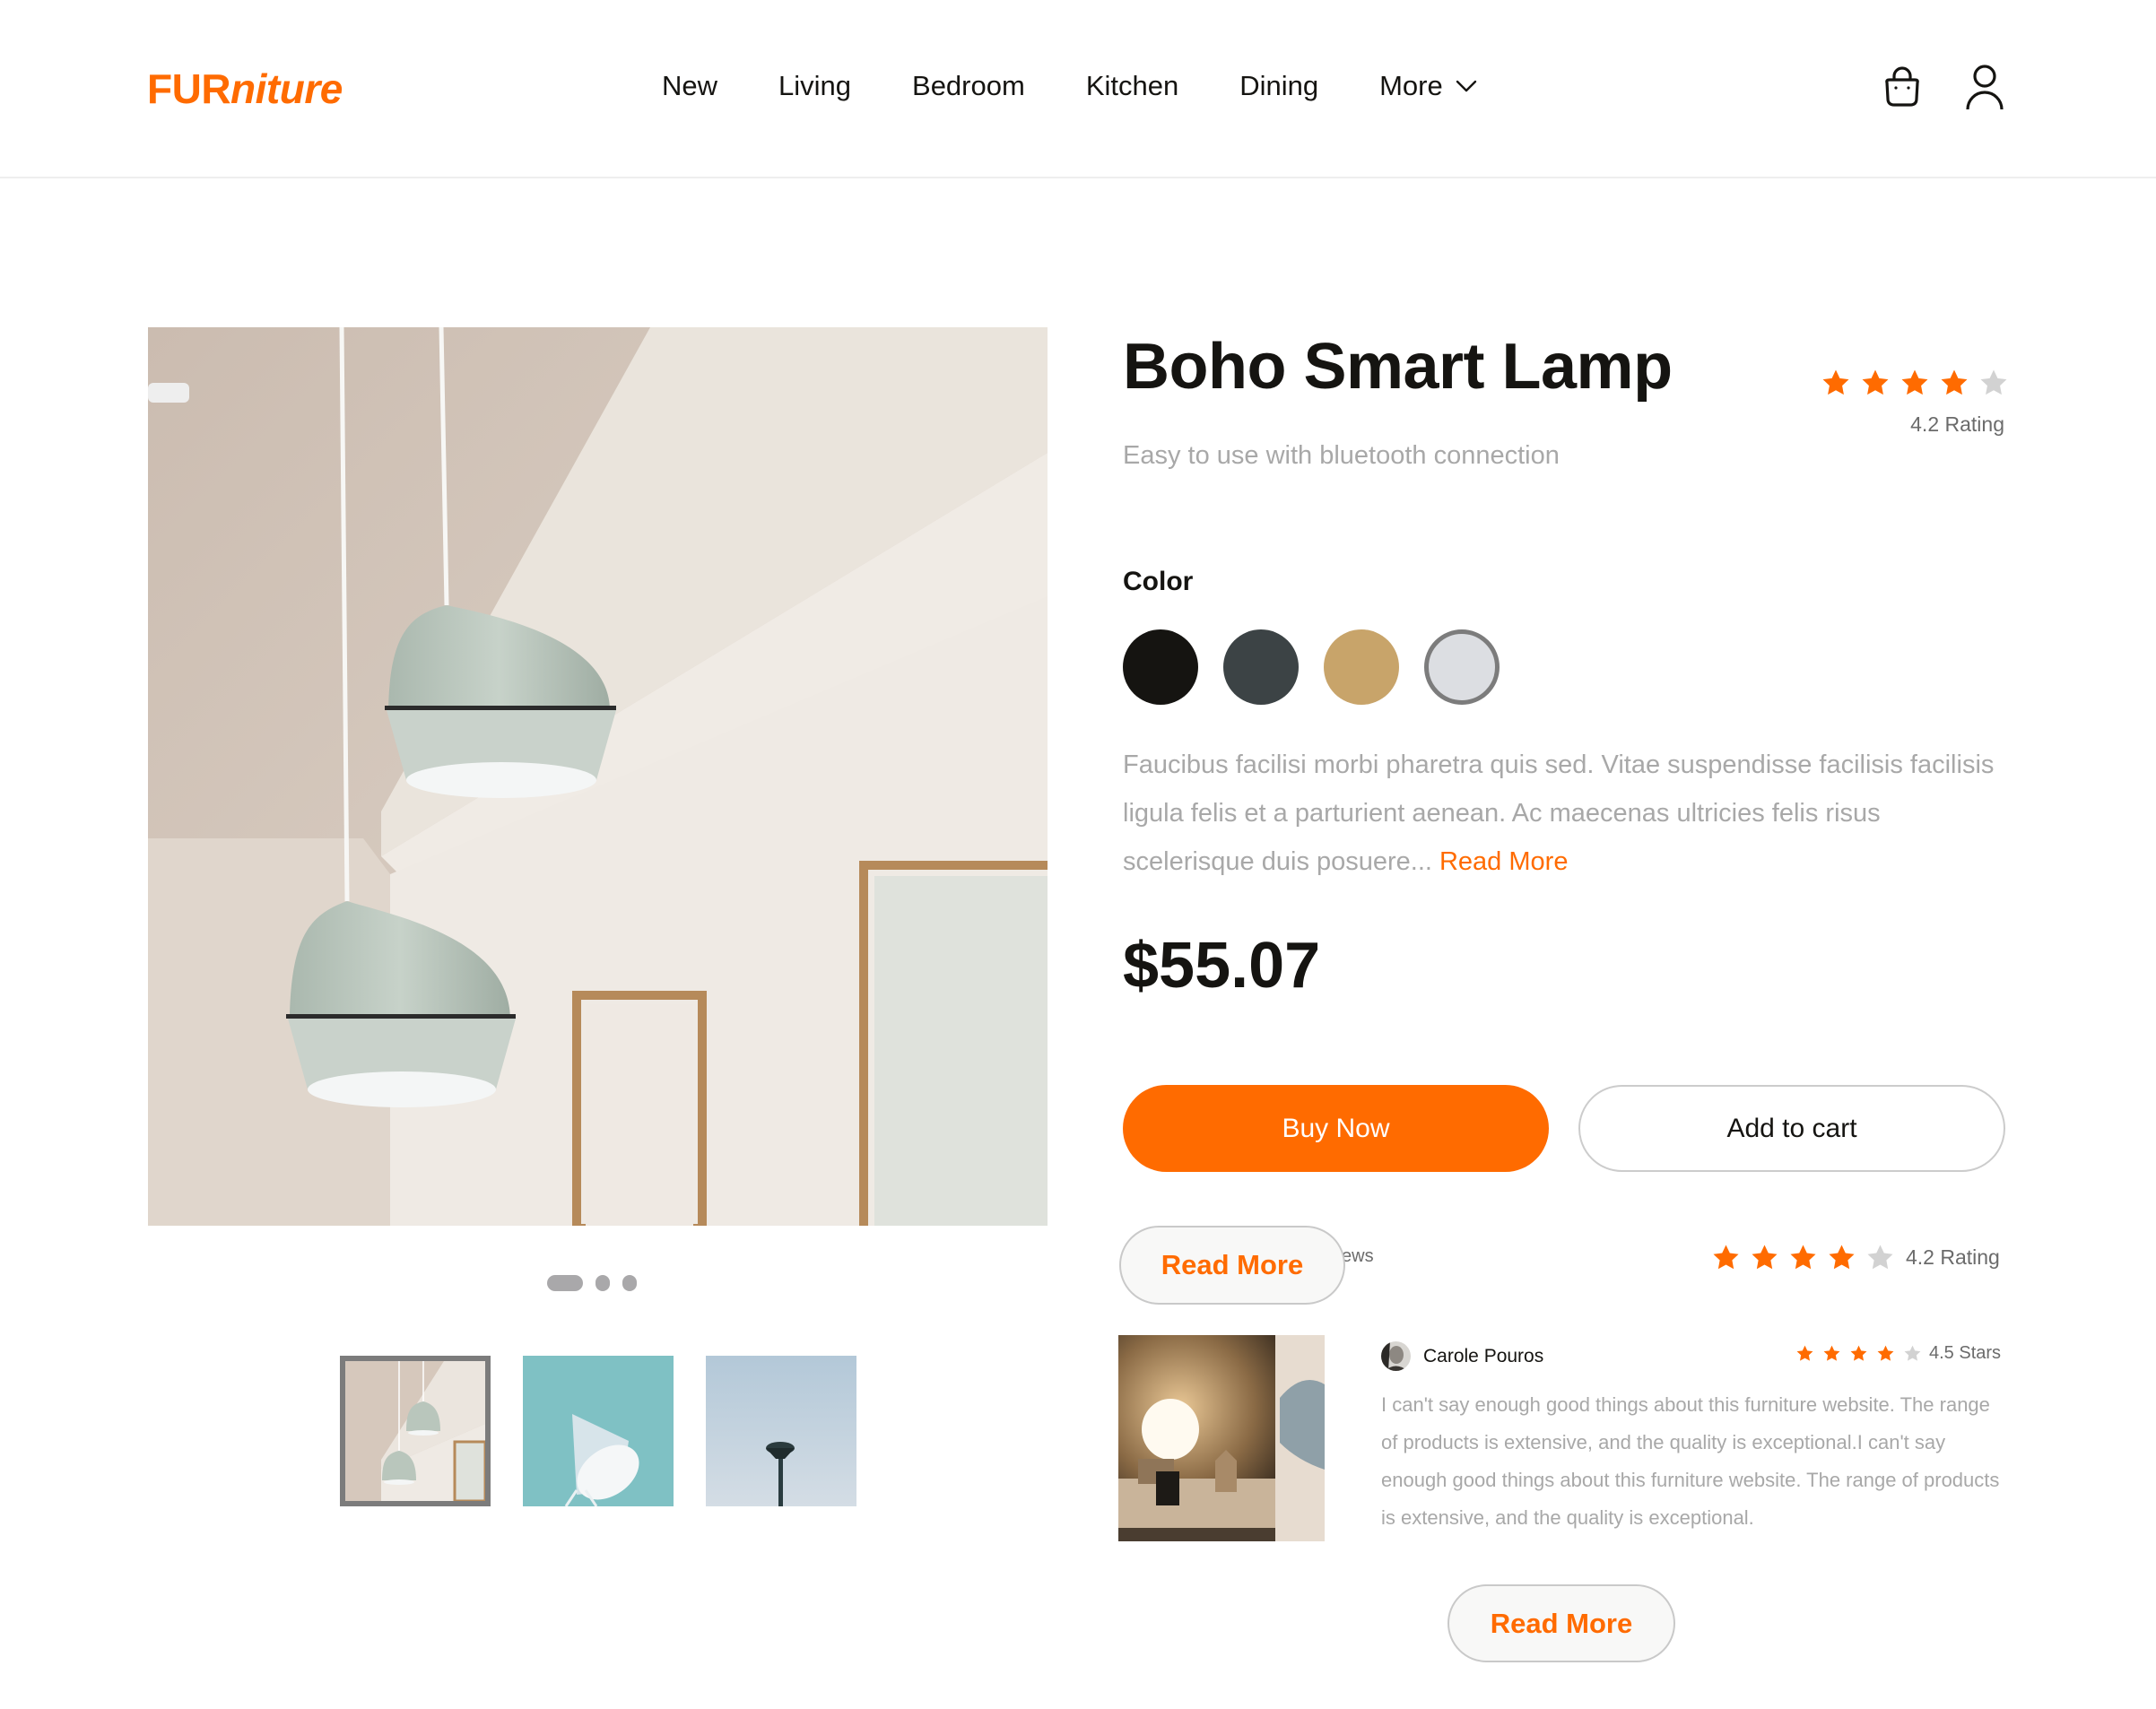  I want to click on nav-item-new: New, so click(689, 86).